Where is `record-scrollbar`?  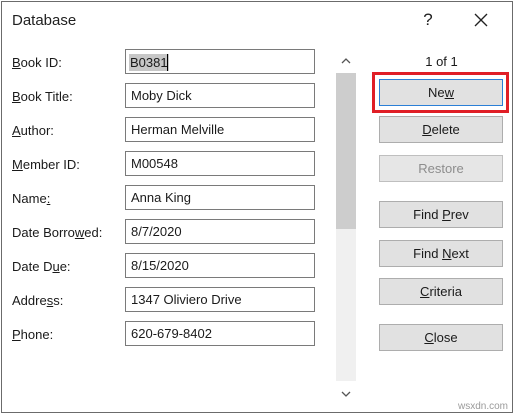
record-scrollbar is located at coordinates (346, 230).